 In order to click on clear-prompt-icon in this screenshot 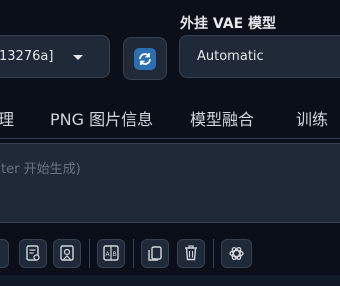, I will do `click(67, 253)`.